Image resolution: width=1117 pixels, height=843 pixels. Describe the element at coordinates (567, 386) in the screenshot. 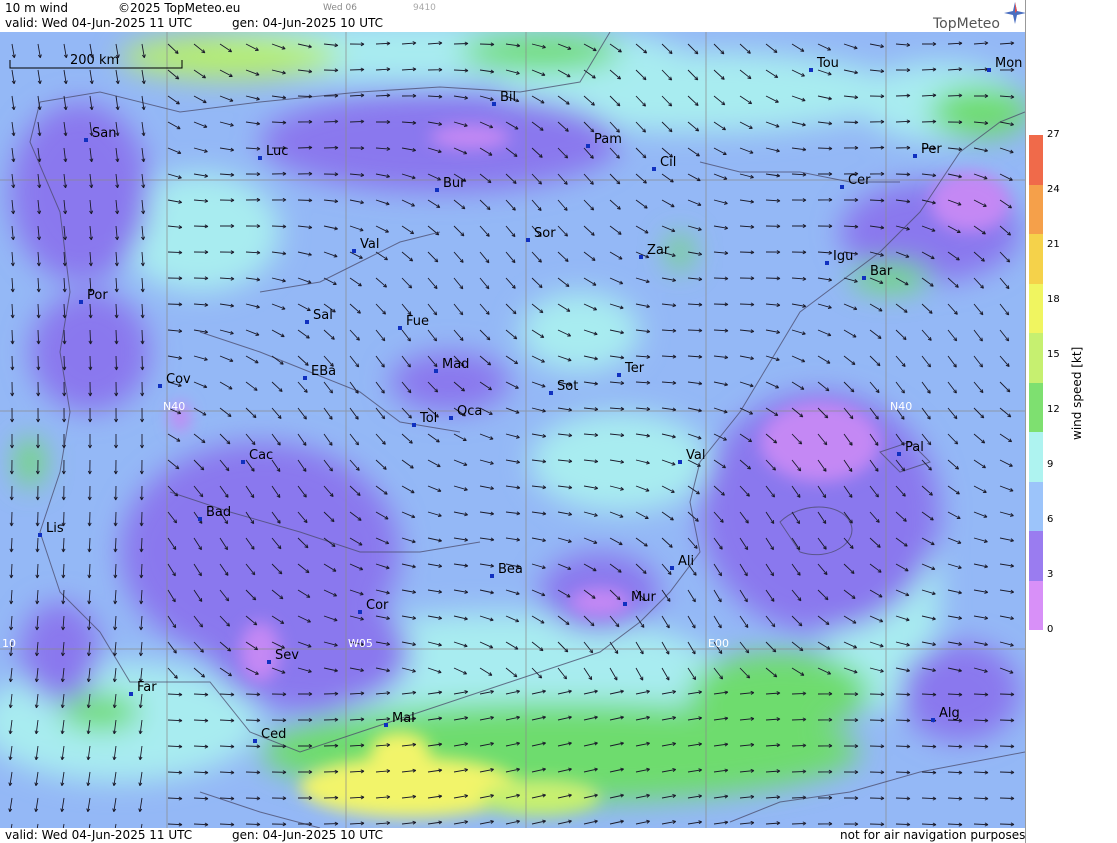

I see `city-label: Sot` at that location.